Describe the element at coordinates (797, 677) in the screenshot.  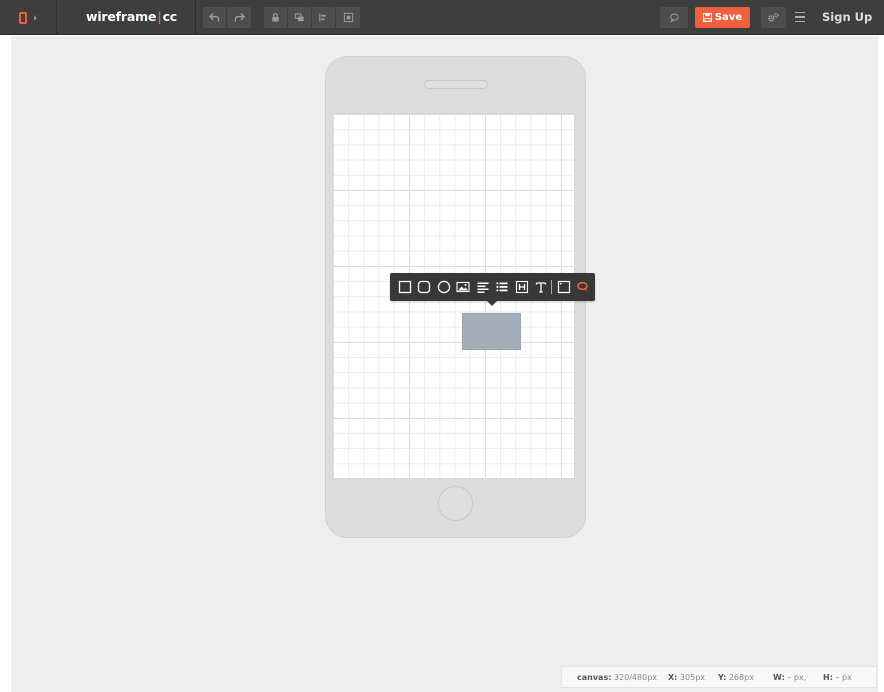
I see `status-w-value: – px,` at that location.